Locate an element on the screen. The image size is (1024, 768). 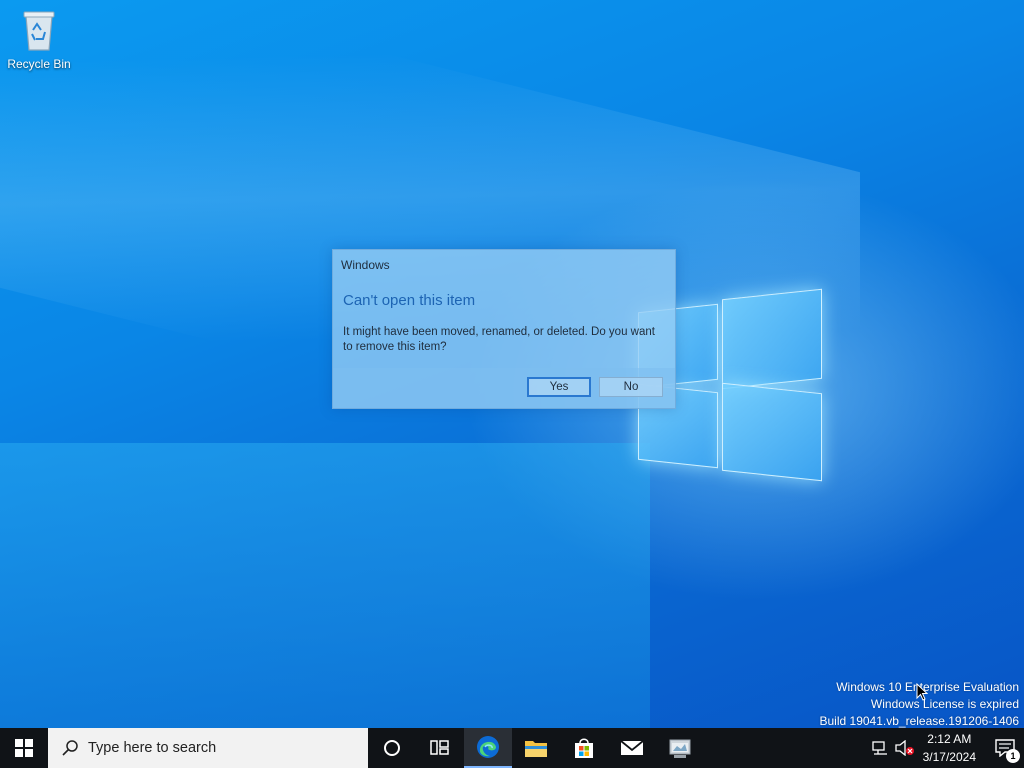
watermark-build: Build 19041.vb_release.191206-1406 is located at coordinates (919, 721).